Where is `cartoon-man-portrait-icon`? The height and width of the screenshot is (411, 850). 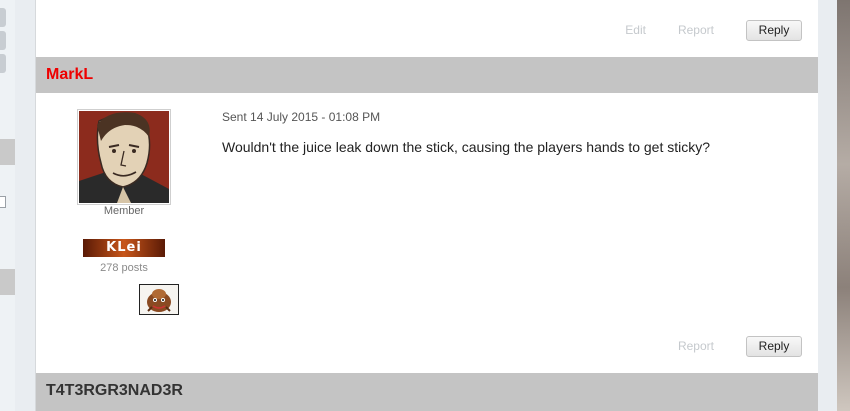 cartoon-man-portrait-icon is located at coordinates (124, 157).